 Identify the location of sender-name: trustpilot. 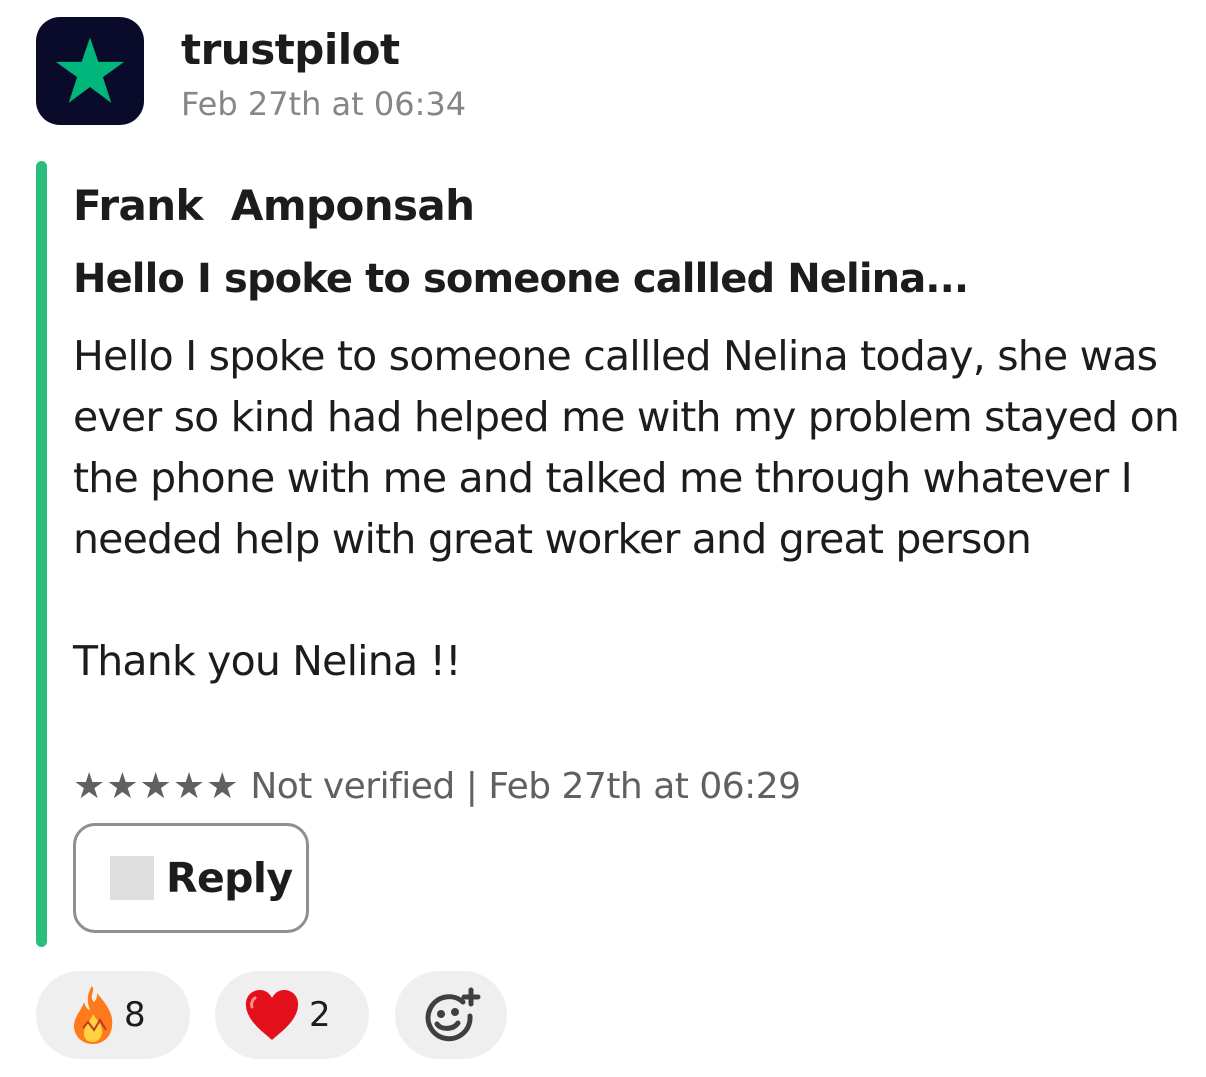
(290, 50).